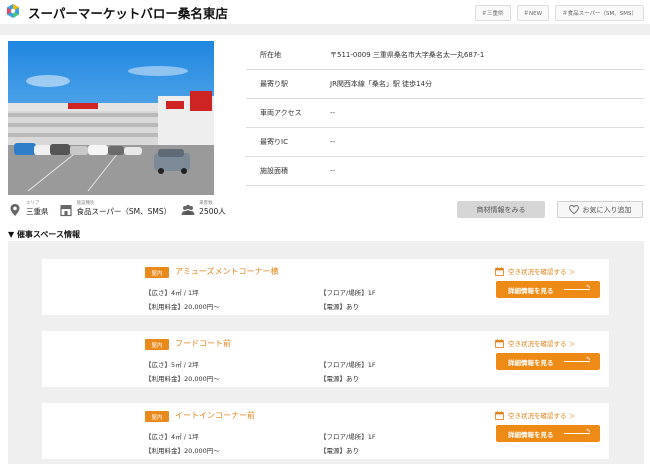 The width and height of the screenshot is (650, 464). What do you see at coordinates (381, 84) in the screenshot?
I see `info-value: JR関西本線「桑名」駅 徒歩14分` at bounding box center [381, 84].